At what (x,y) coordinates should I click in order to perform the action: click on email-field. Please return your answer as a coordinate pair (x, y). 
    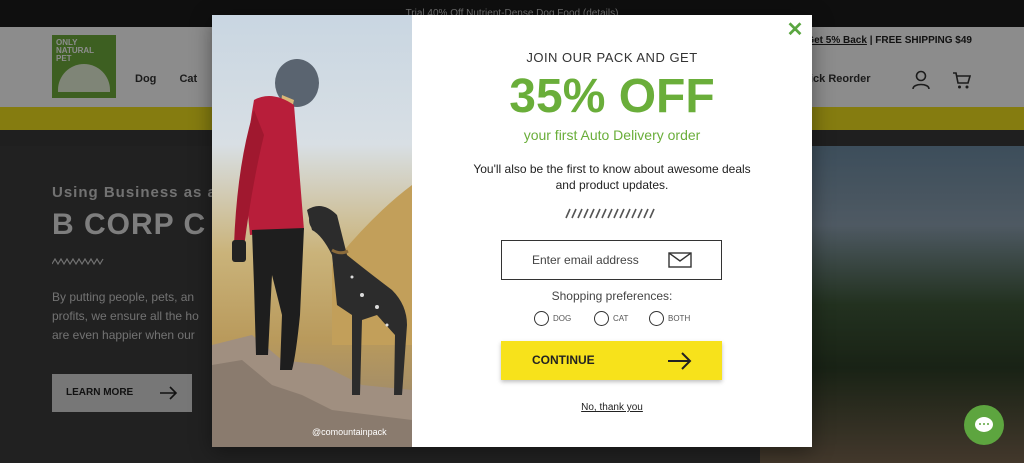
    Looking at the image, I should click on (611, 260).